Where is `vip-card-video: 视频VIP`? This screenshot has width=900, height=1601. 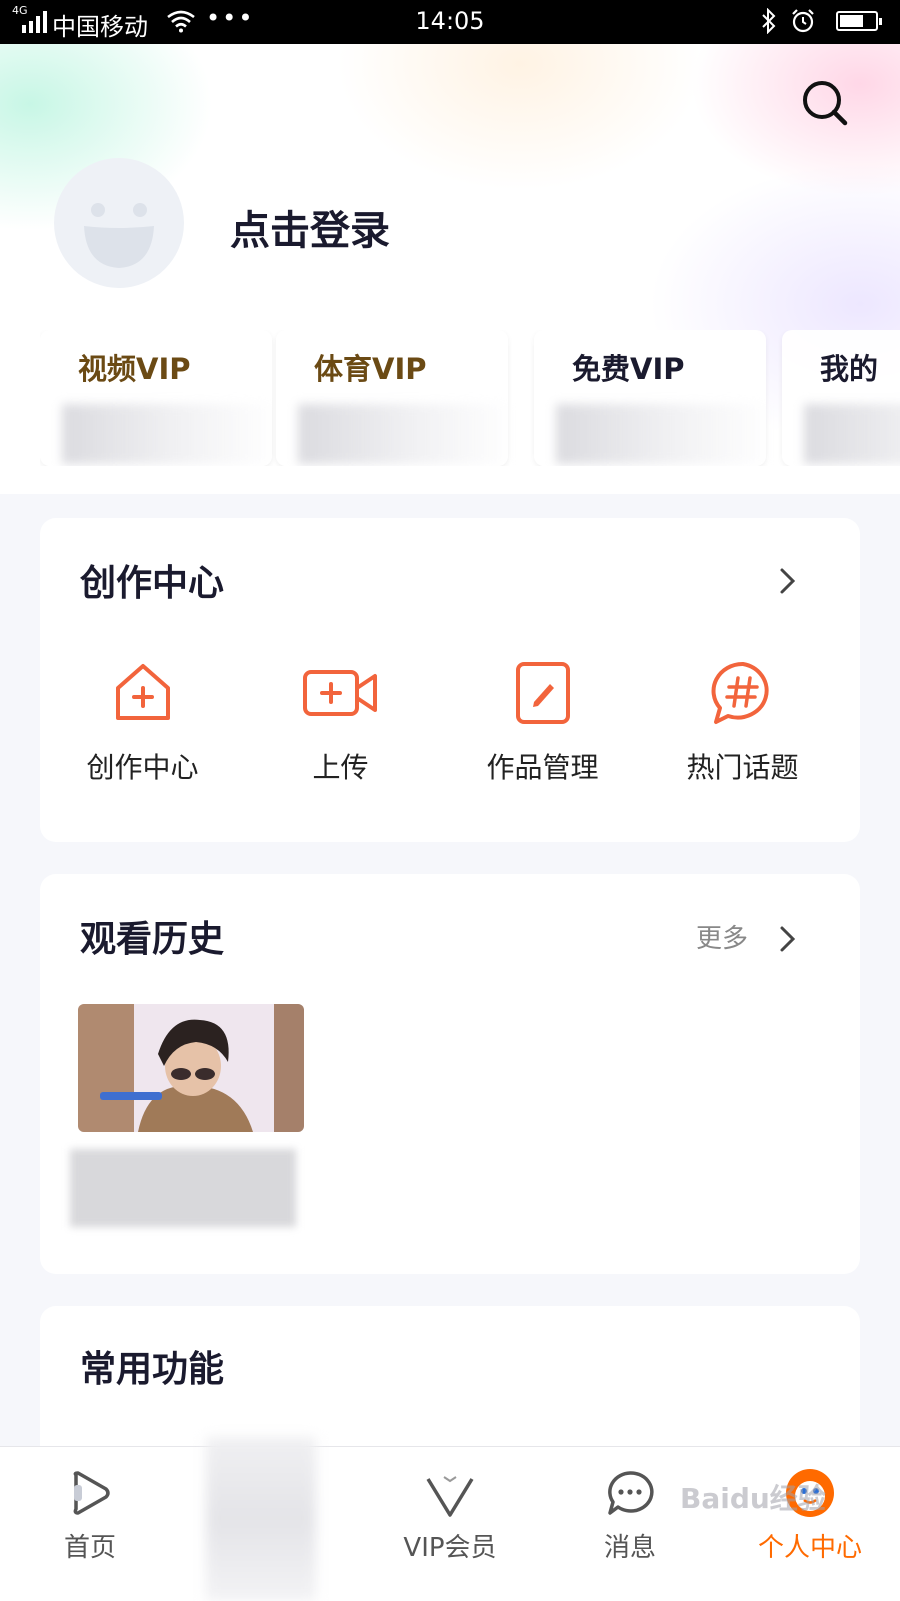 vip-card-video: 视频VIP is located at coordinates (156, 398).